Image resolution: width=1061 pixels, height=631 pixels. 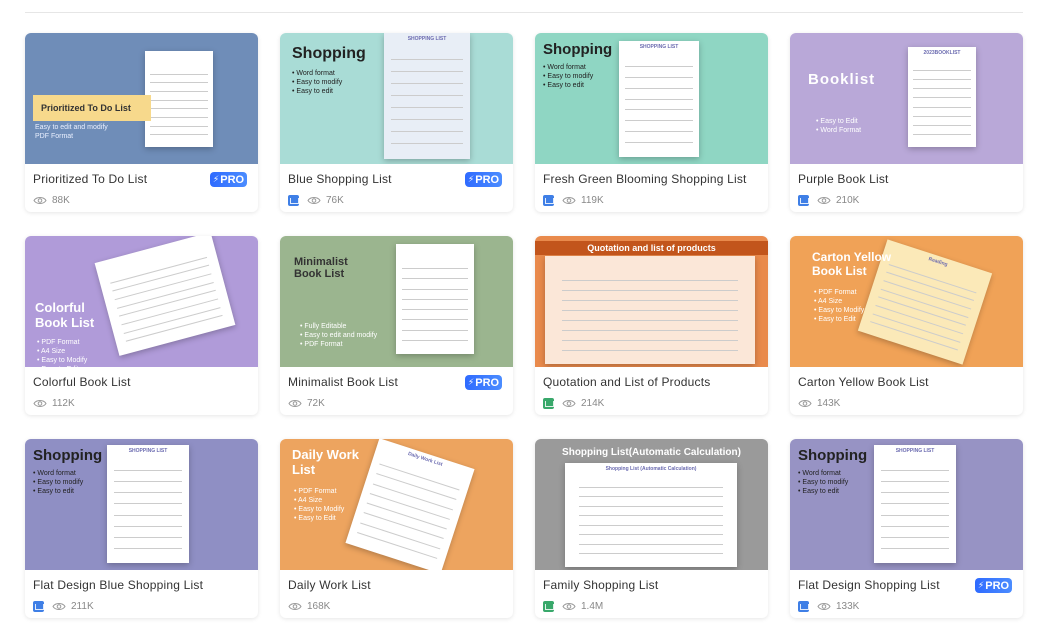 I want to click on card-title: Colorful Book List, so click(x=141, y=382).